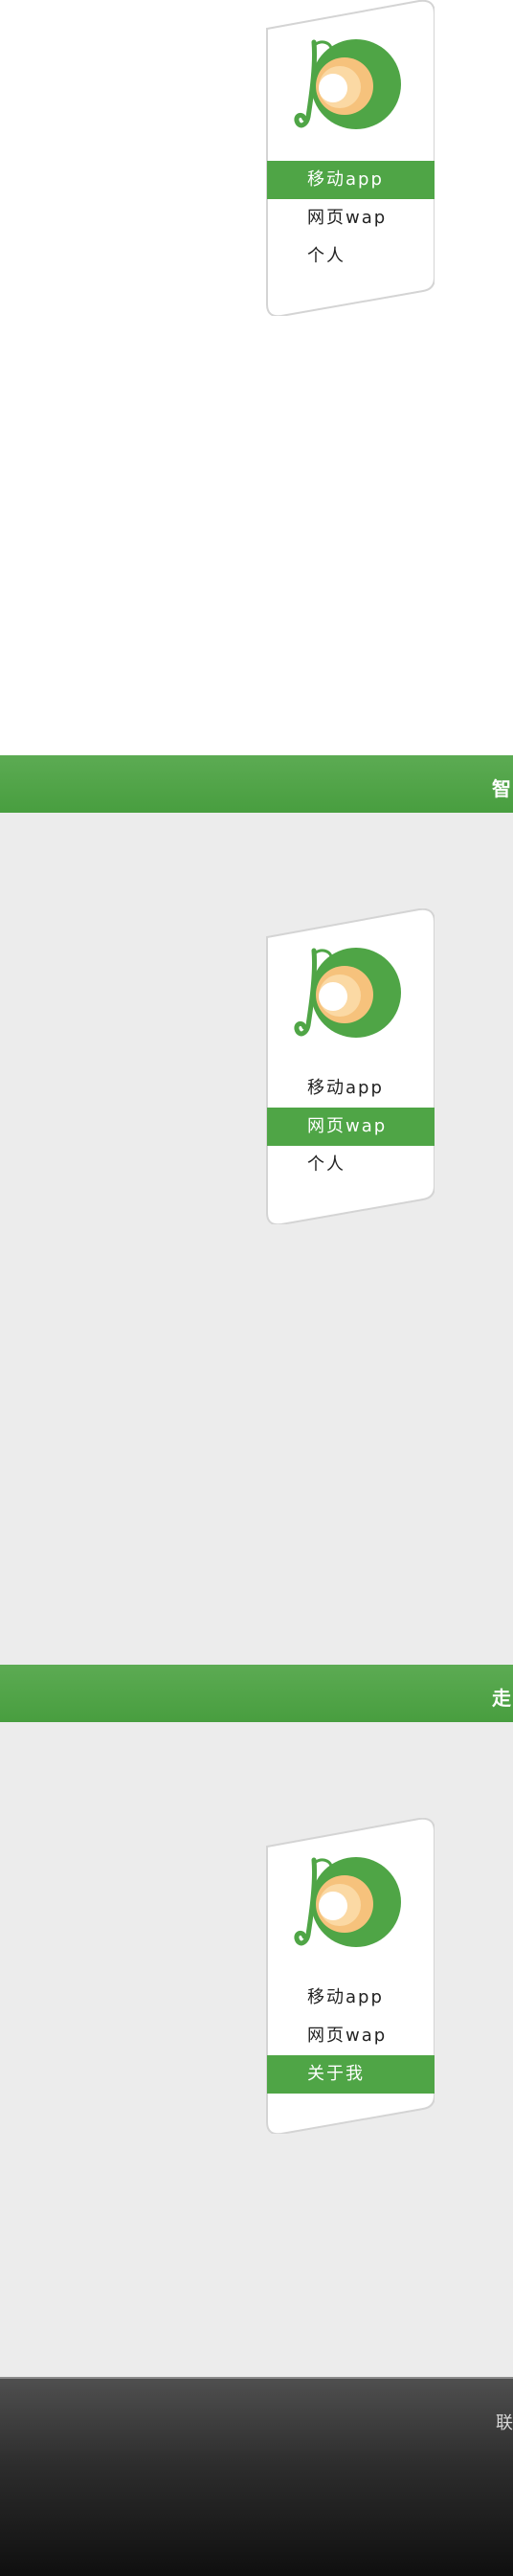  I want to click on section-header-band: 走, so click(256, 1694).